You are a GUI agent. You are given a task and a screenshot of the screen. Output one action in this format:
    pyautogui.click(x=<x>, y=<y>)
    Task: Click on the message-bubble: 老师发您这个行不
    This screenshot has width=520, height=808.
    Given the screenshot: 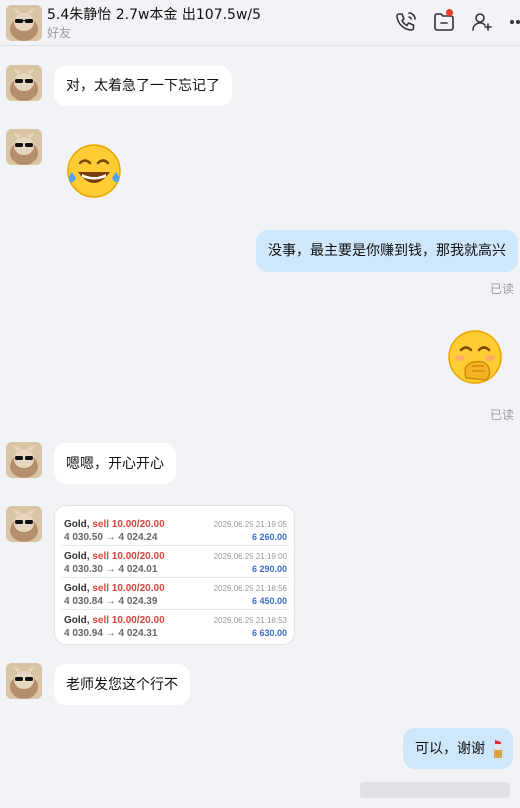 What is the action you would take?
    pyautogui.click(x=122, y=684)
    